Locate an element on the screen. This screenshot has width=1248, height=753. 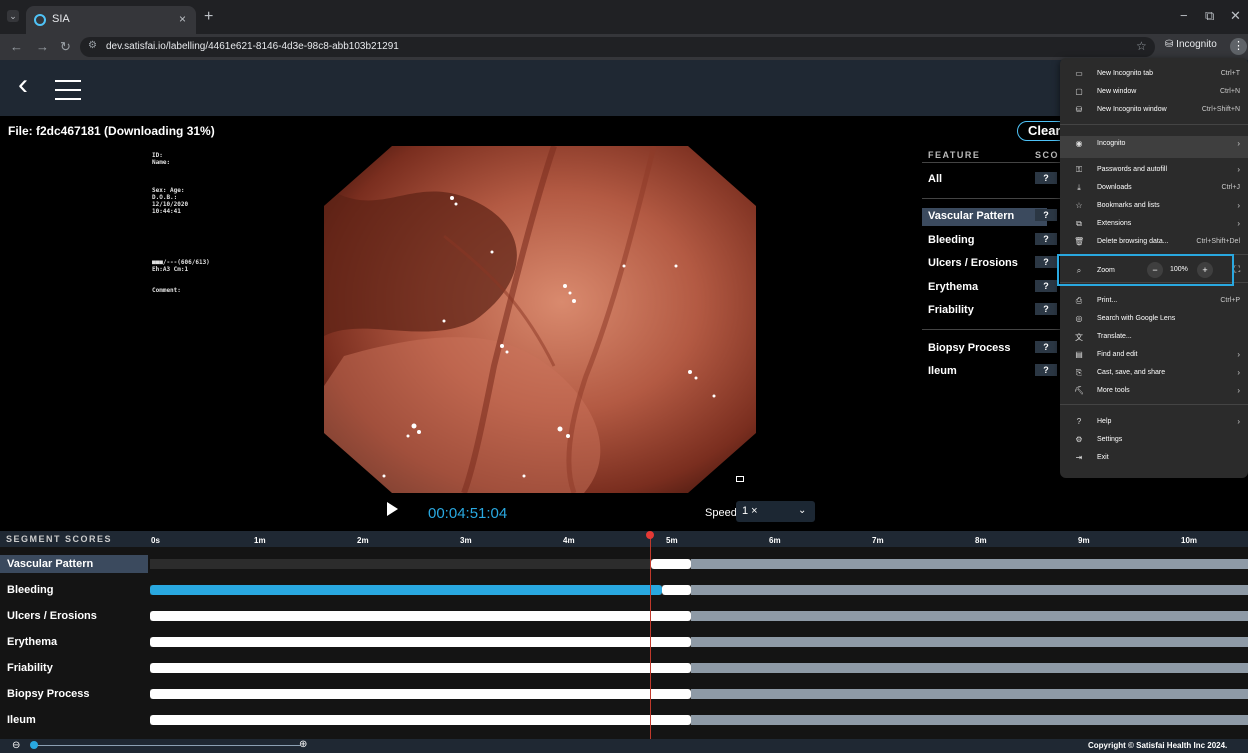
menu-item-help: ? Help › is located at coordinates (1154, 423).